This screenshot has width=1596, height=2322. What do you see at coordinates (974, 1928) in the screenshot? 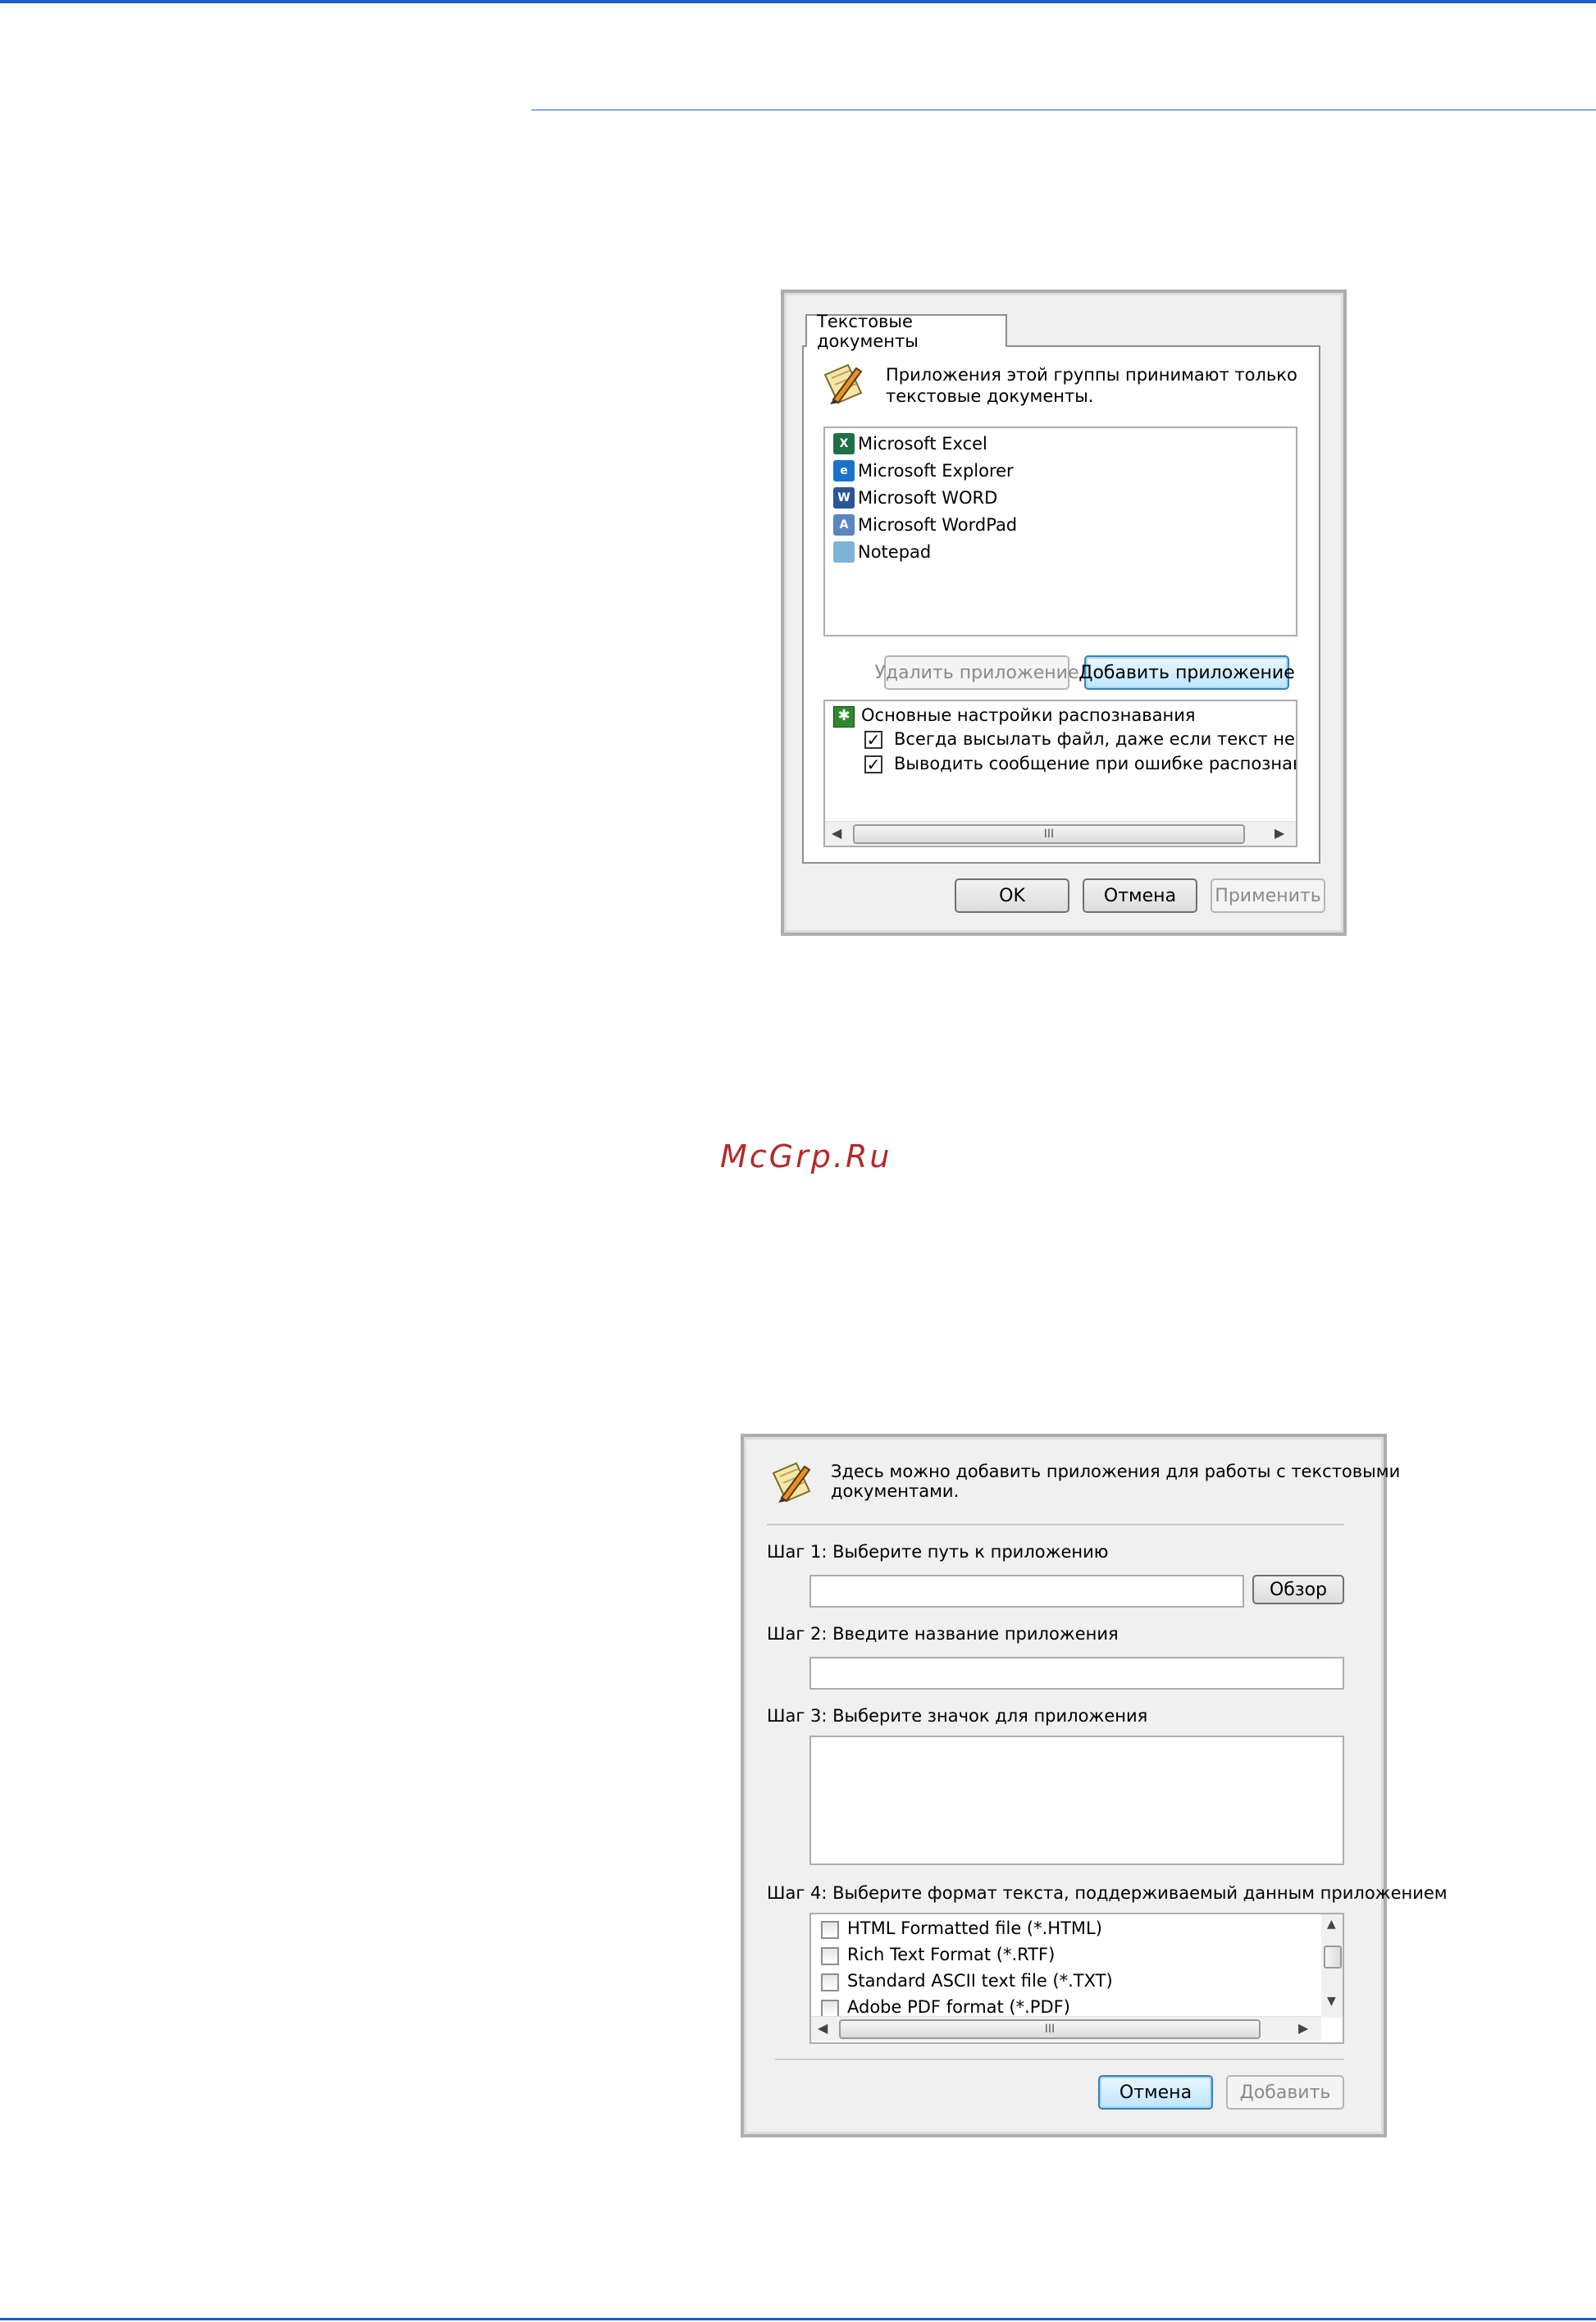
I see `format-label: HTML Formatted file (*.HTML)` at bounding box center [974, 1928].